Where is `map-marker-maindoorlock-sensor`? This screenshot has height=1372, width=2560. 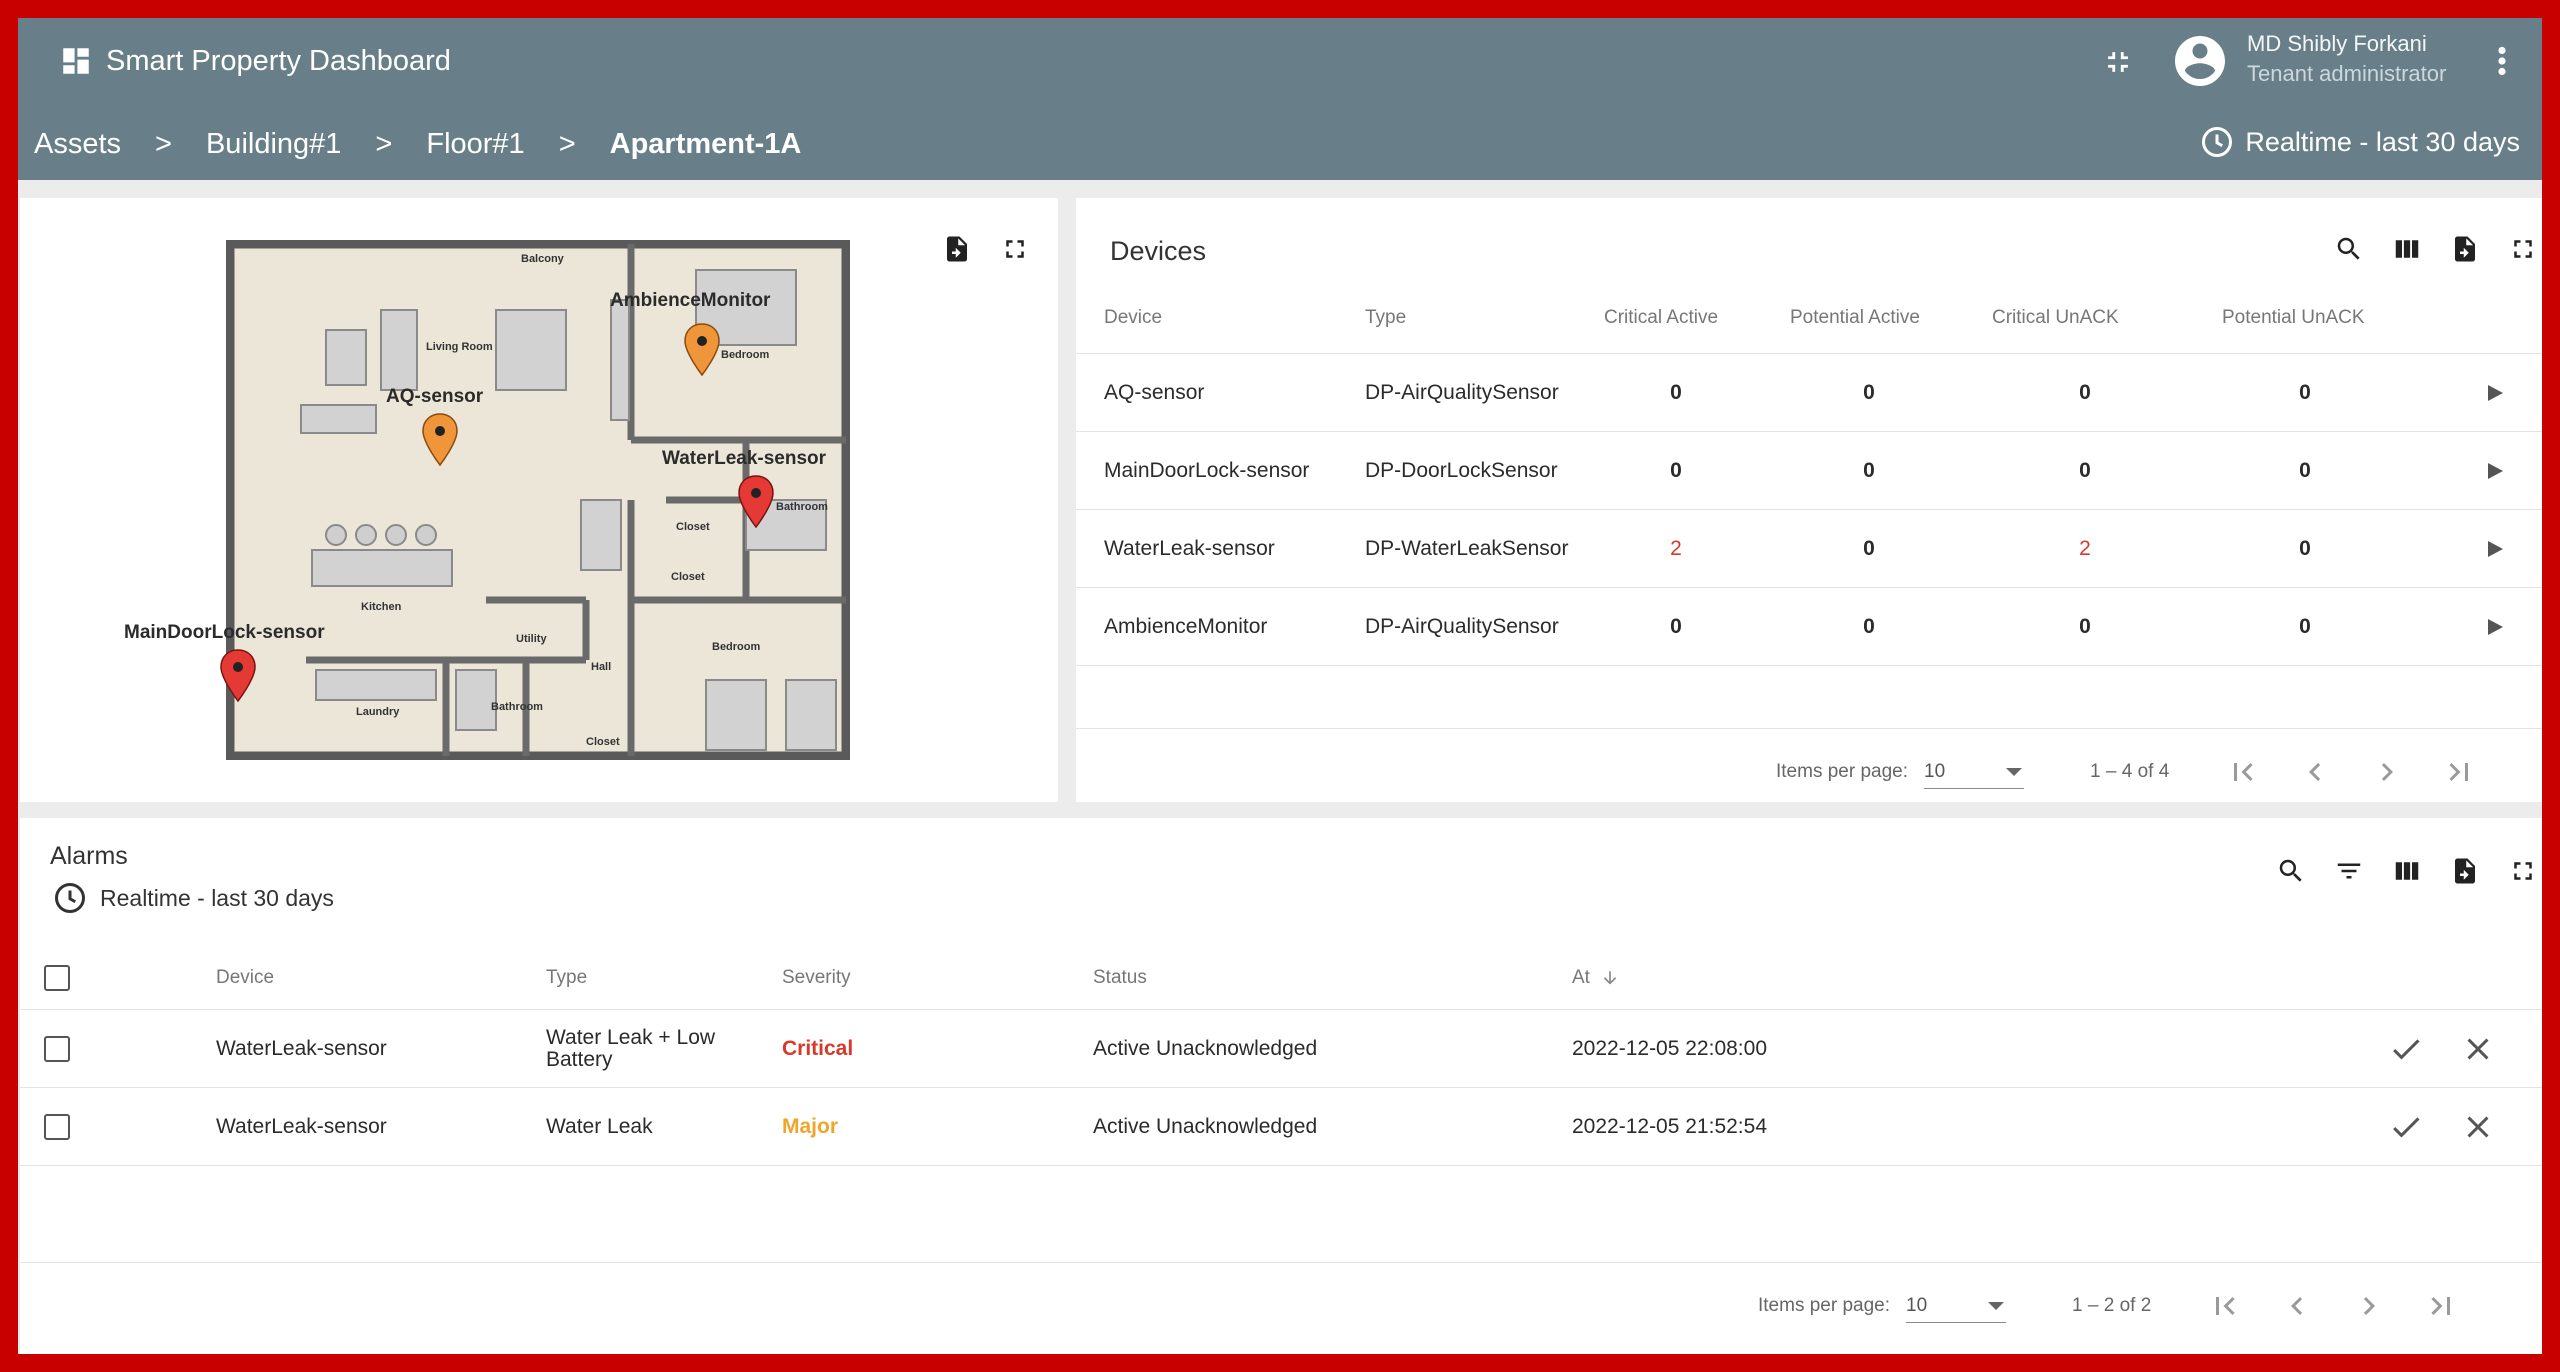
map-marker-maindoorlock-sensor is located at coordinates (238, 676).